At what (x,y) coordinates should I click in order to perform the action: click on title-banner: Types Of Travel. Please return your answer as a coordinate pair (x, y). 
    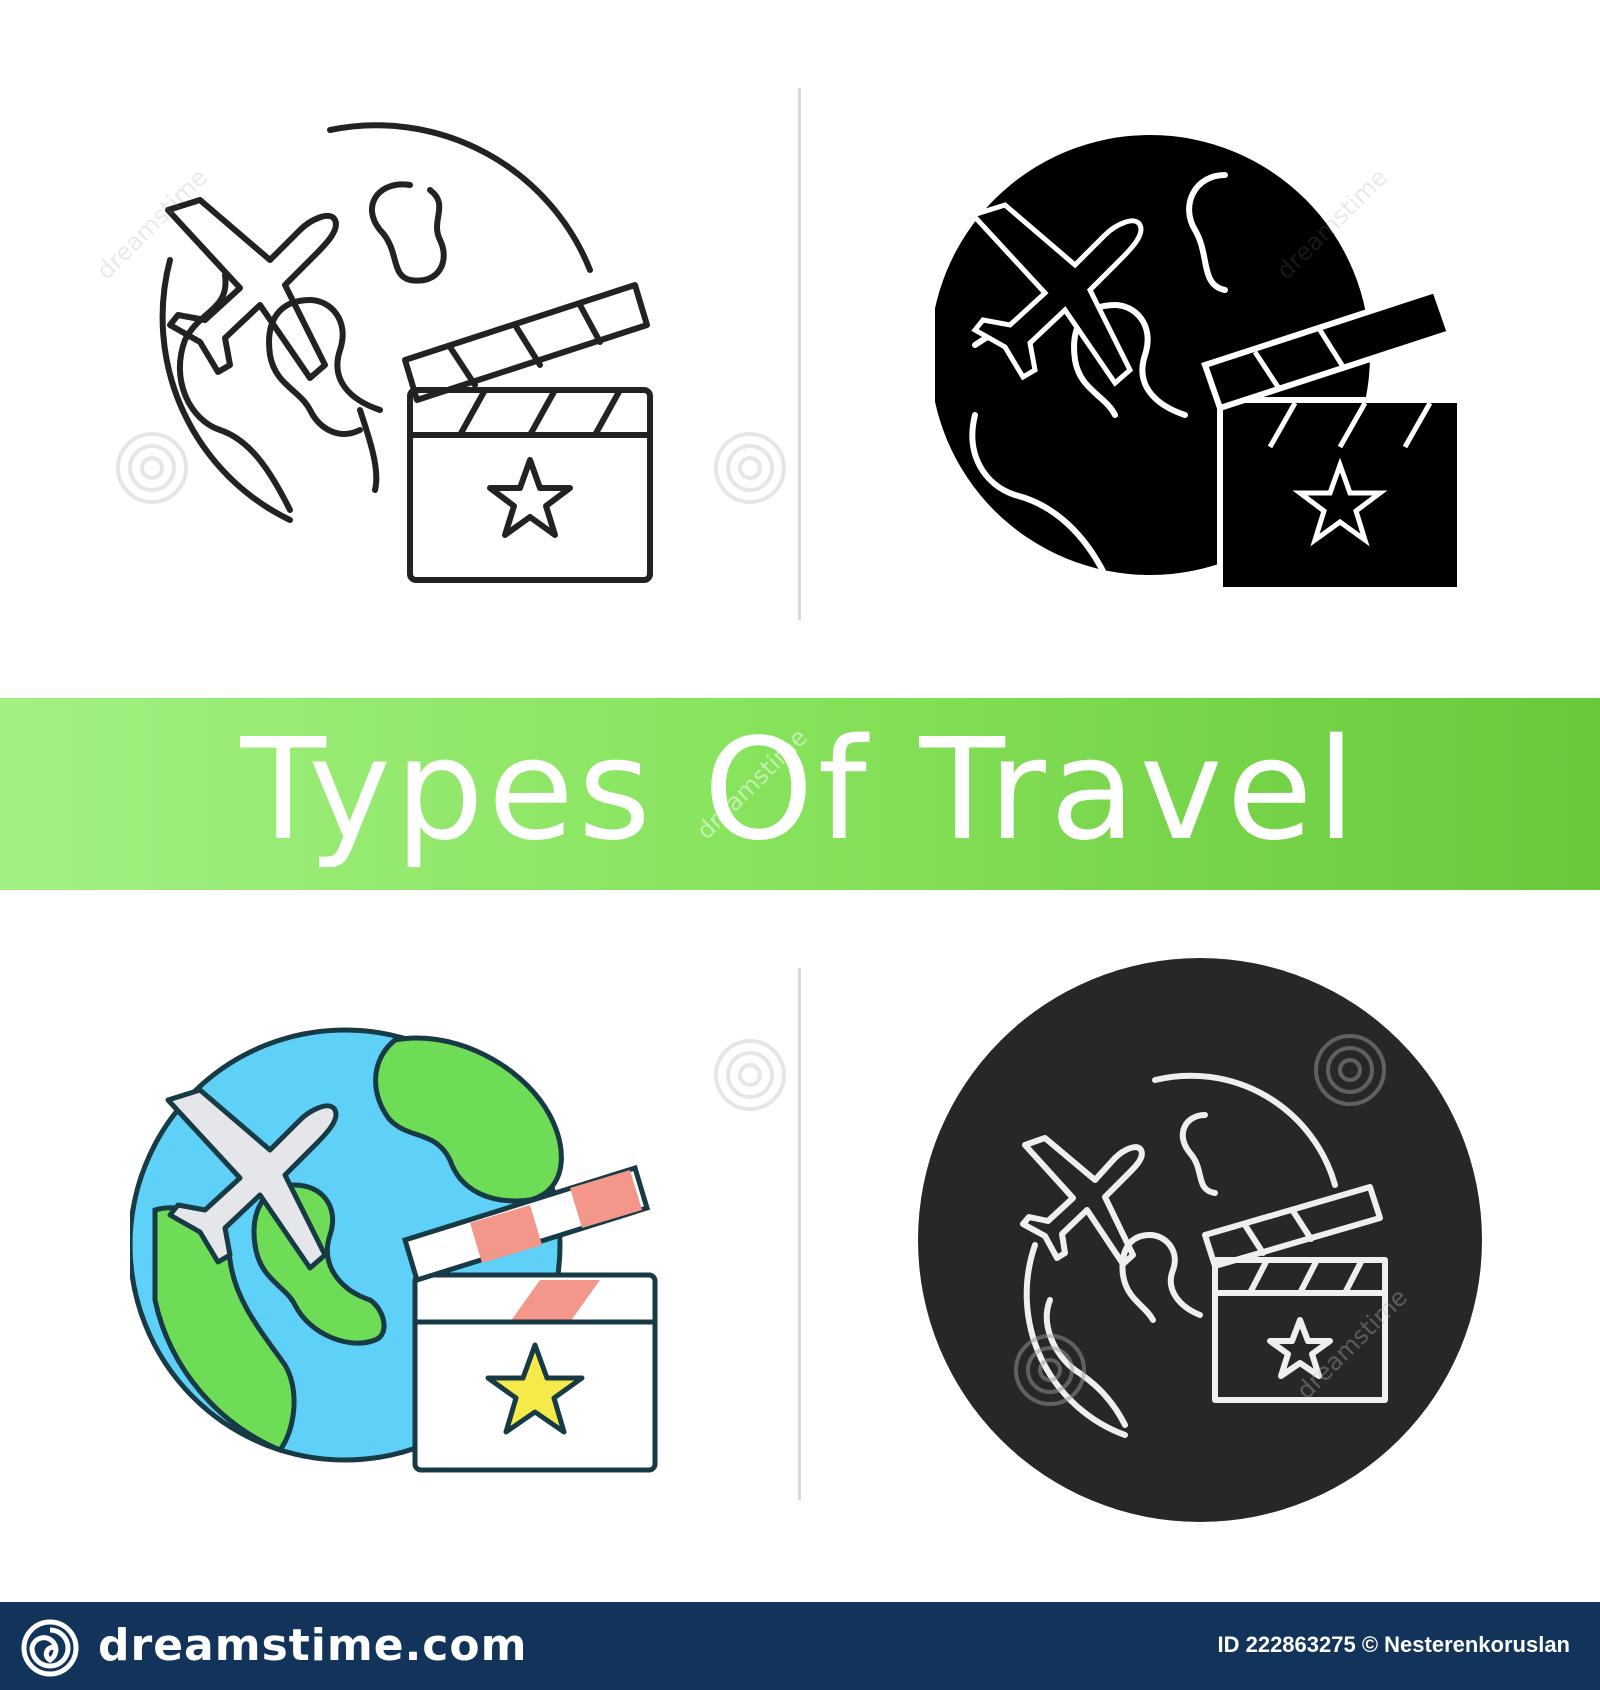
    Looking at the image, I should click on (800, 794).